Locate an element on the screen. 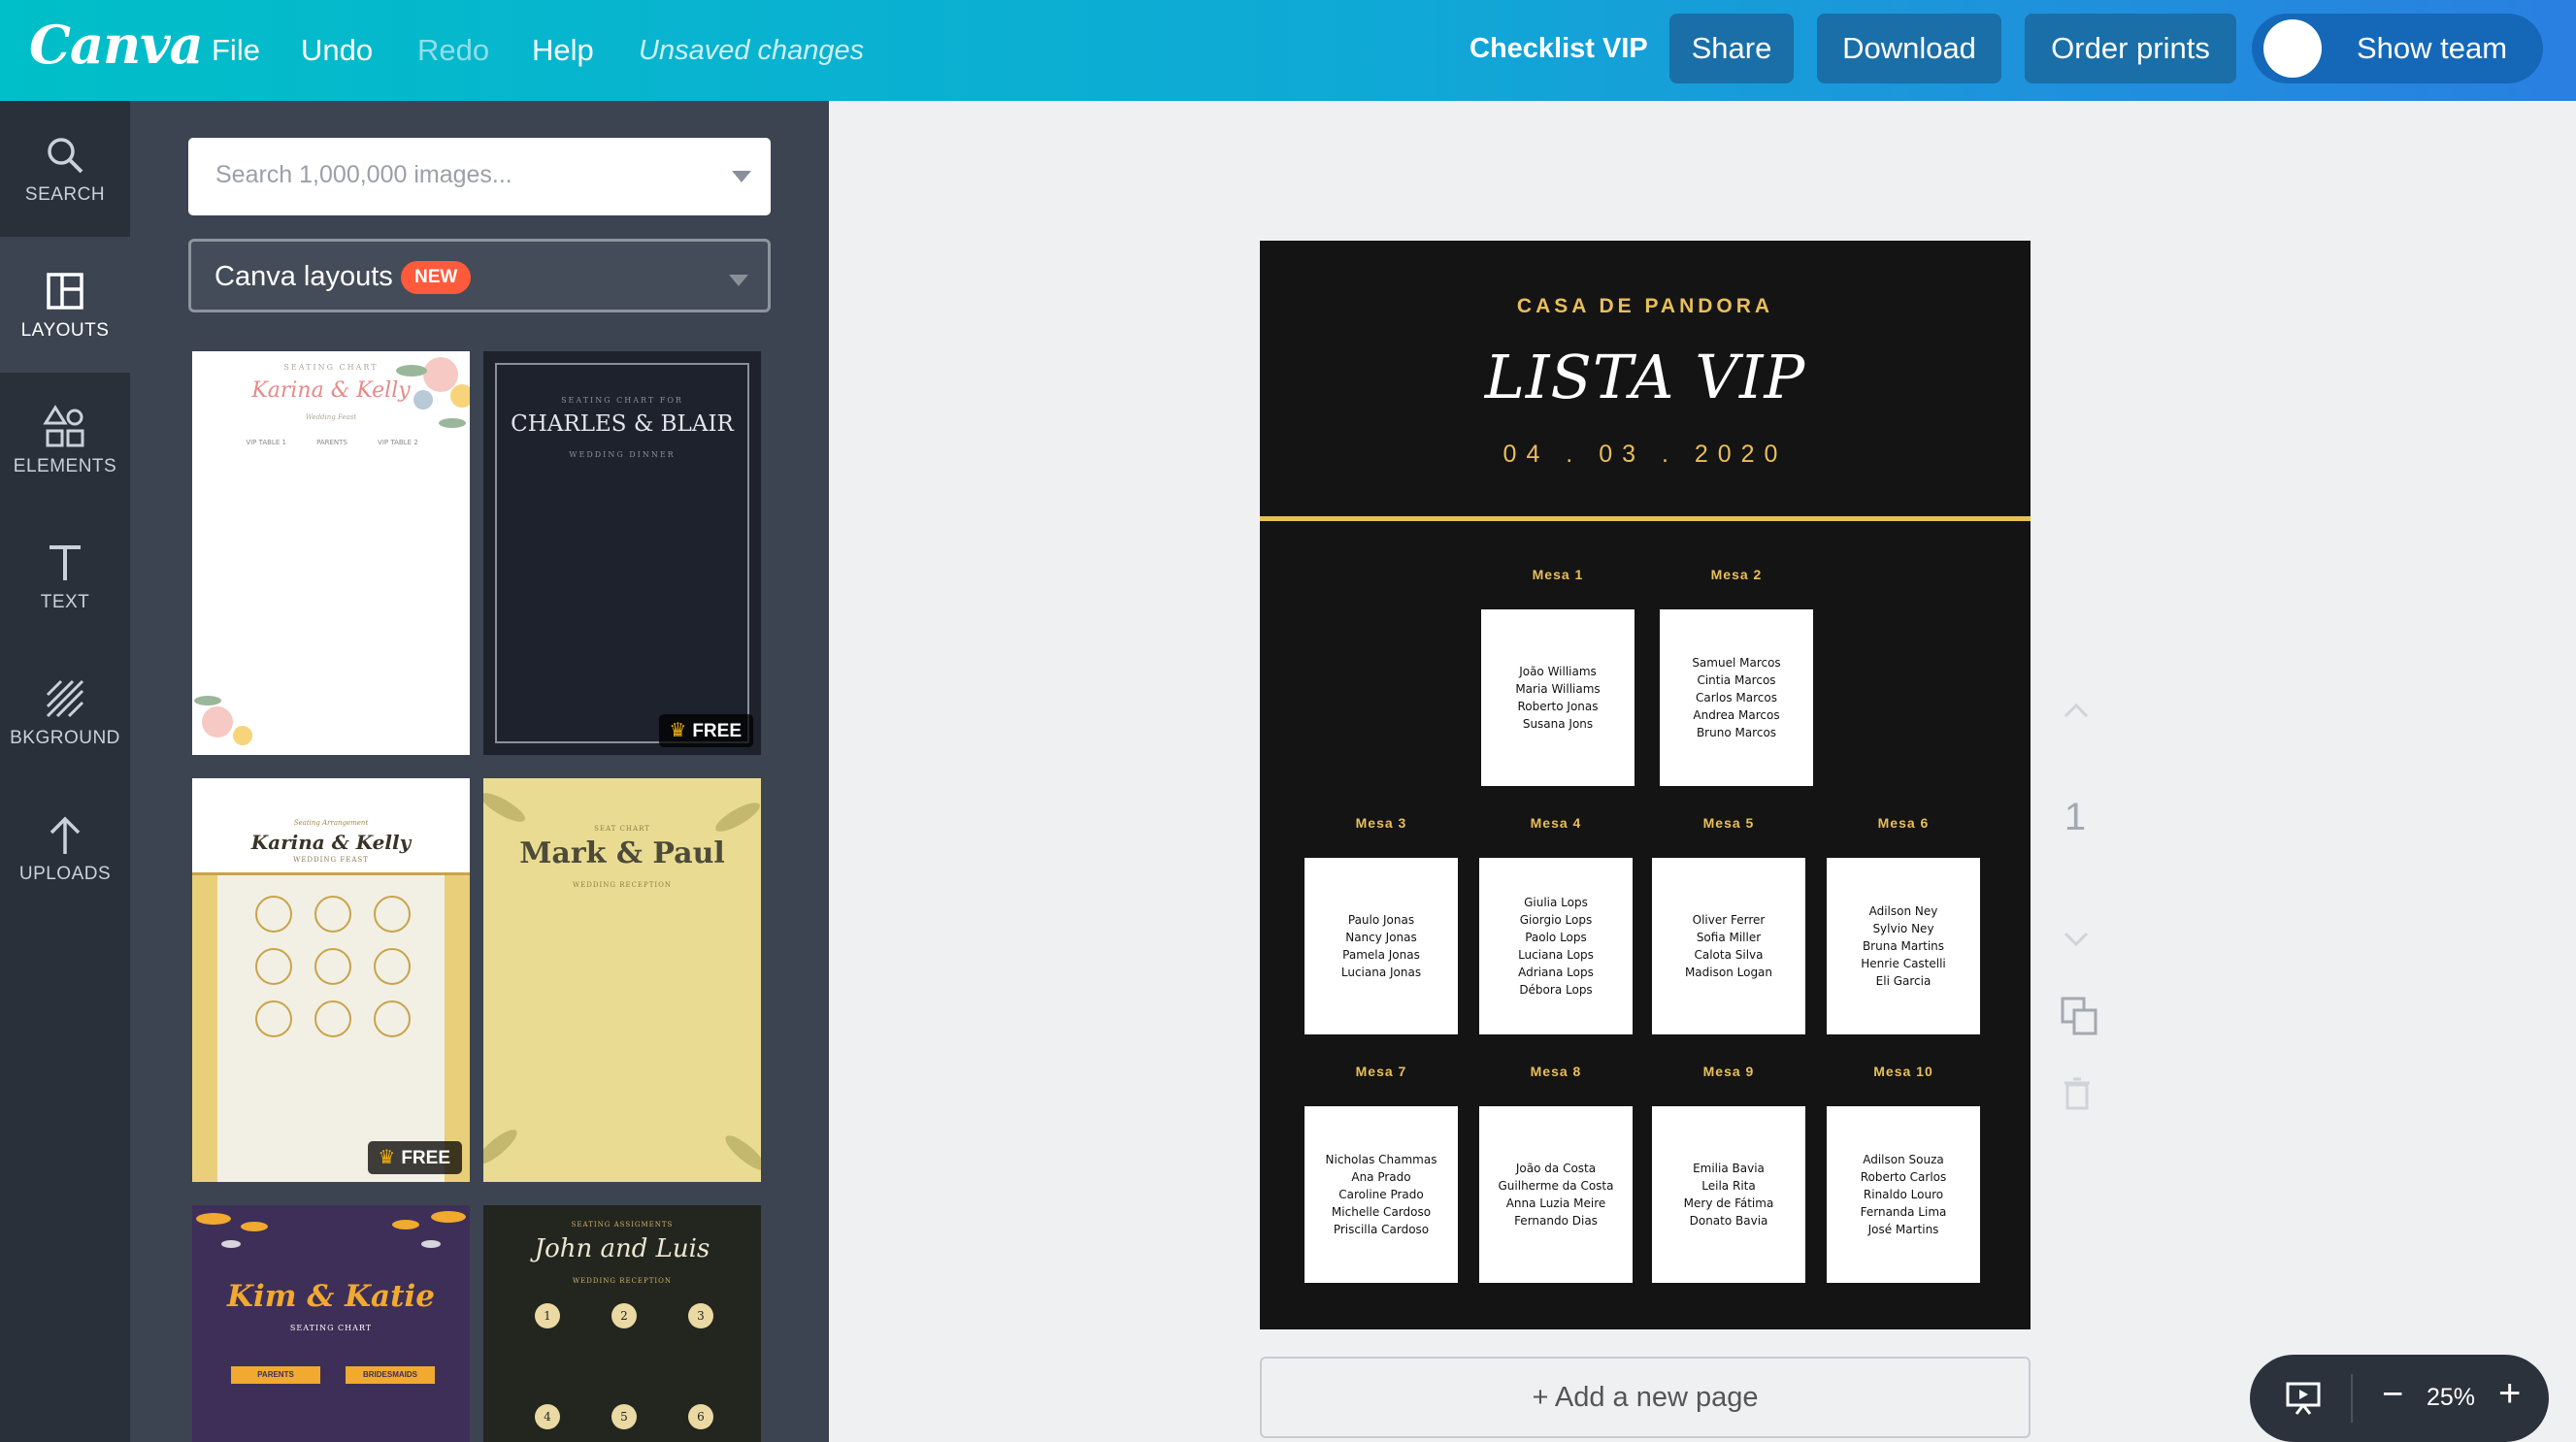  event-date: 04 . 03 . 2020 is located at coordinates (1645, 455).